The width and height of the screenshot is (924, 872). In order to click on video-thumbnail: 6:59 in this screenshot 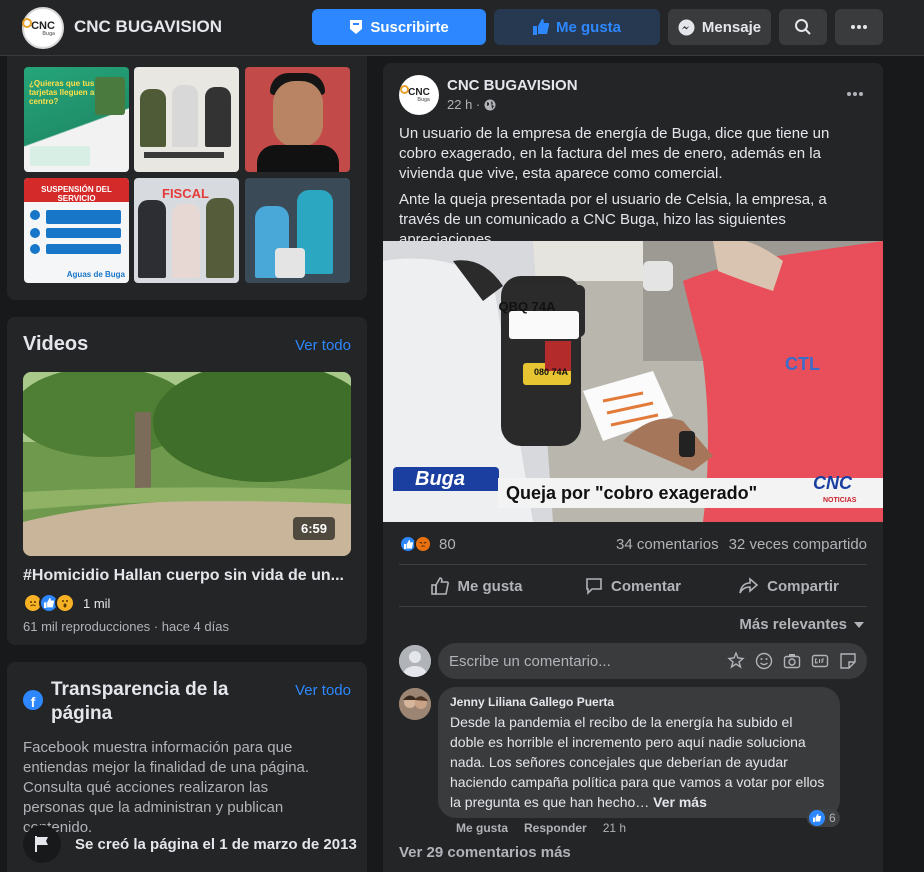, I will do `click(187, 464)`.